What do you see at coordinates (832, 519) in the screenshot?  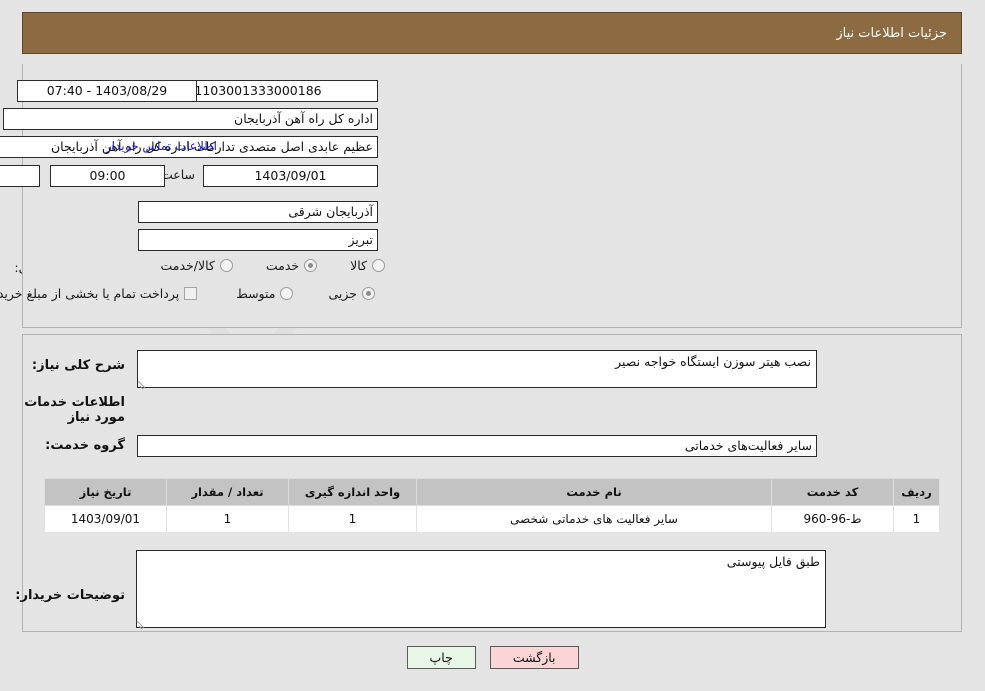 I see `td-service-code: ط-96-960` at bounding box center [832, 519].